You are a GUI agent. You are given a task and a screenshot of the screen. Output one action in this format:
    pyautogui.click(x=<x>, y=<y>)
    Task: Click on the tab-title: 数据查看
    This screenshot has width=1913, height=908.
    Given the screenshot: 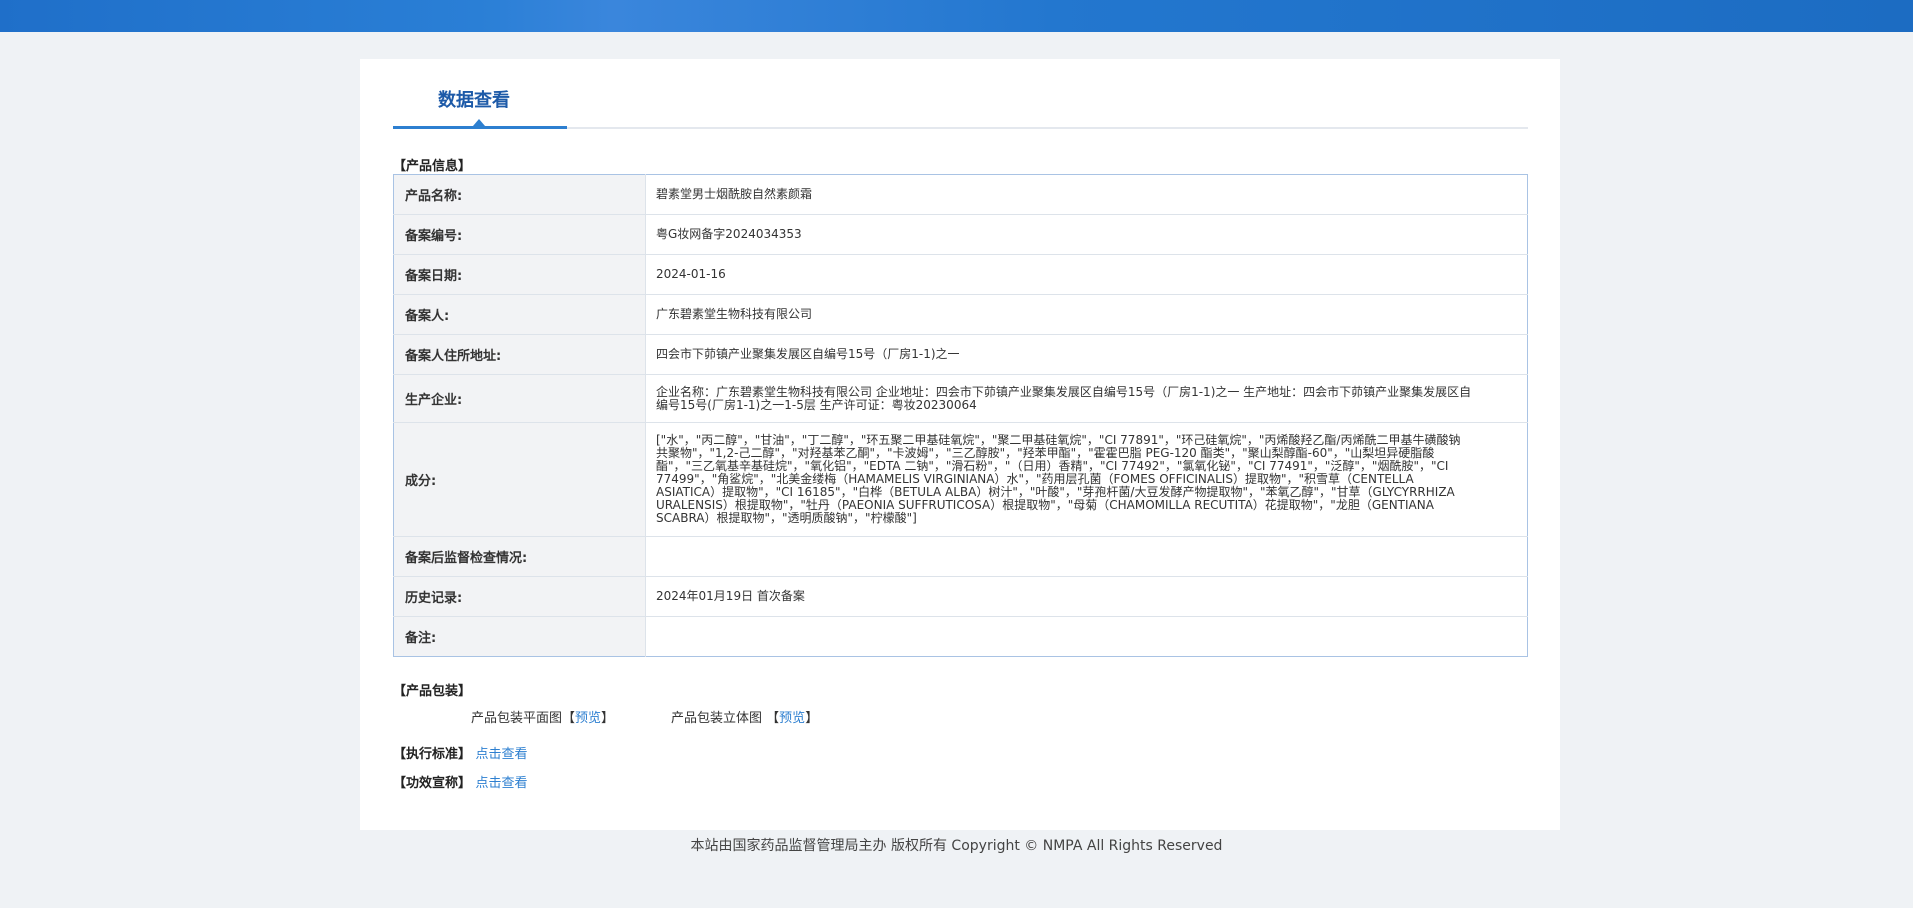 What is the action you would take?
    pyautogui.click(x=474, y=100)
    